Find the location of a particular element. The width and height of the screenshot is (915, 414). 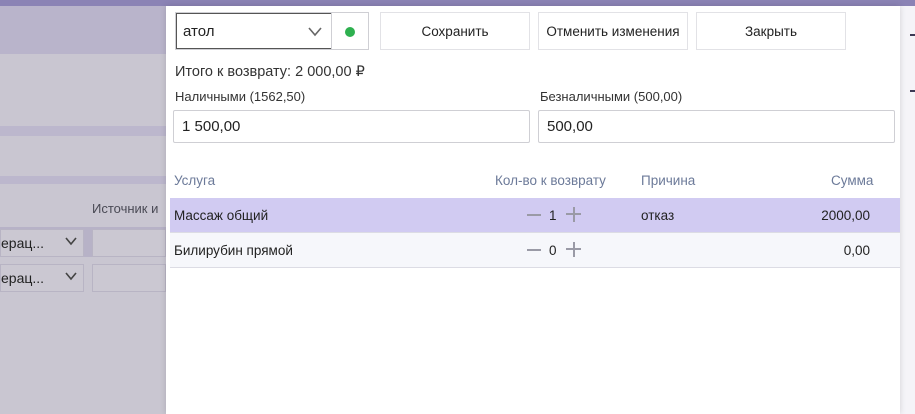

background-right-panel is located at coordinates (907, 210).